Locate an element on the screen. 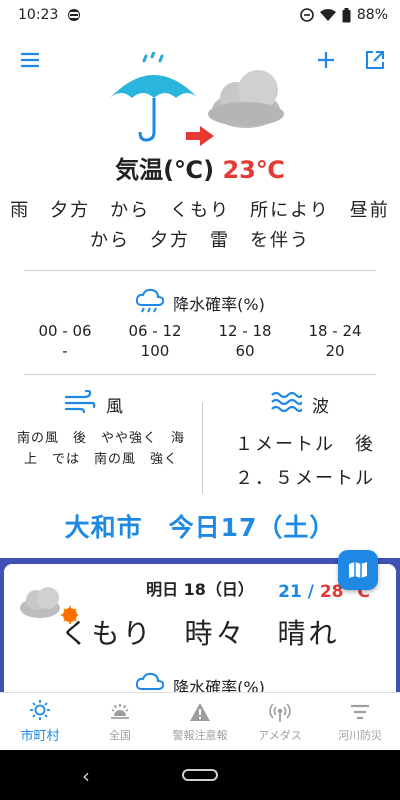 The width and height of the screenshot is (400, 800). dnd-icon is located at coordinates (307, 15).